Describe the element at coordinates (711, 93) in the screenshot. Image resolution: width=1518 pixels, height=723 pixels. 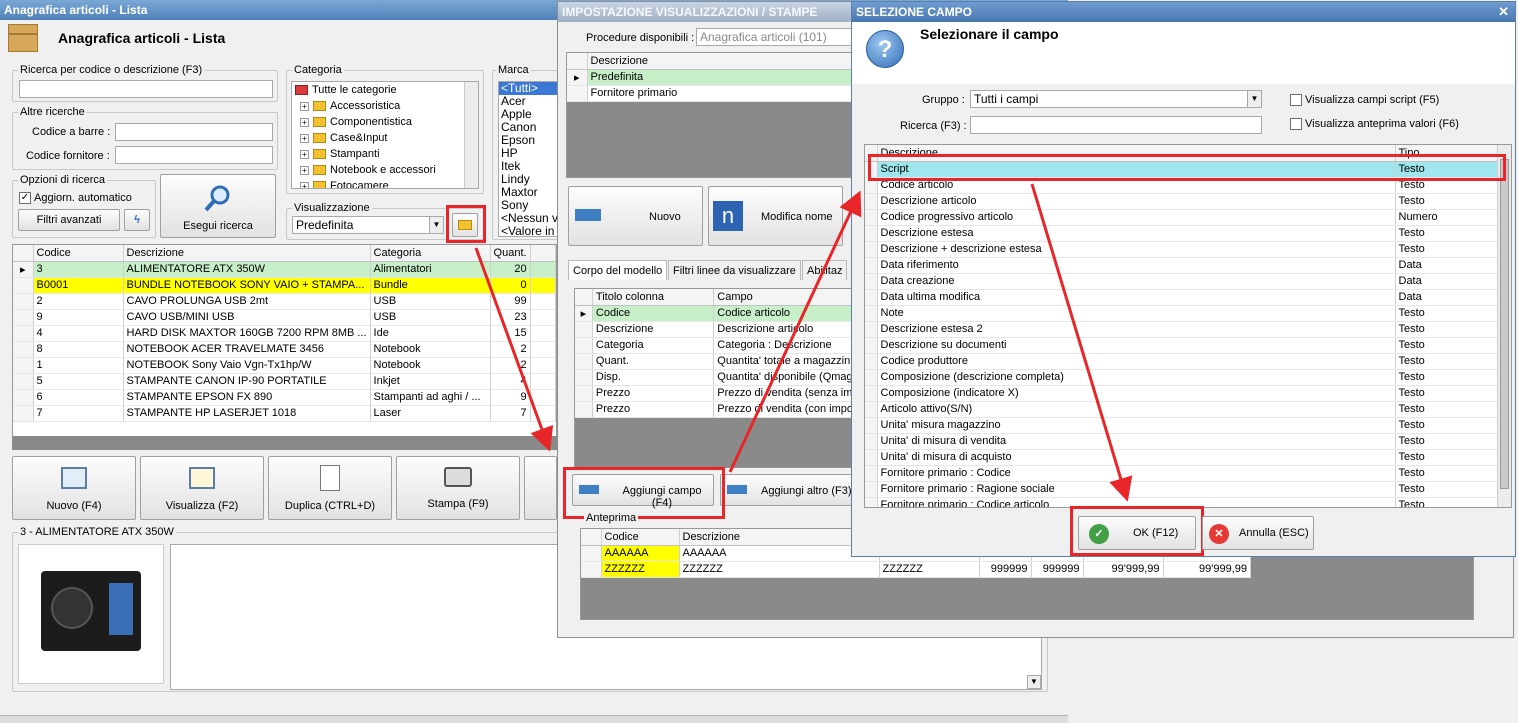
I see `model-row: Fornitore primario` at that location.